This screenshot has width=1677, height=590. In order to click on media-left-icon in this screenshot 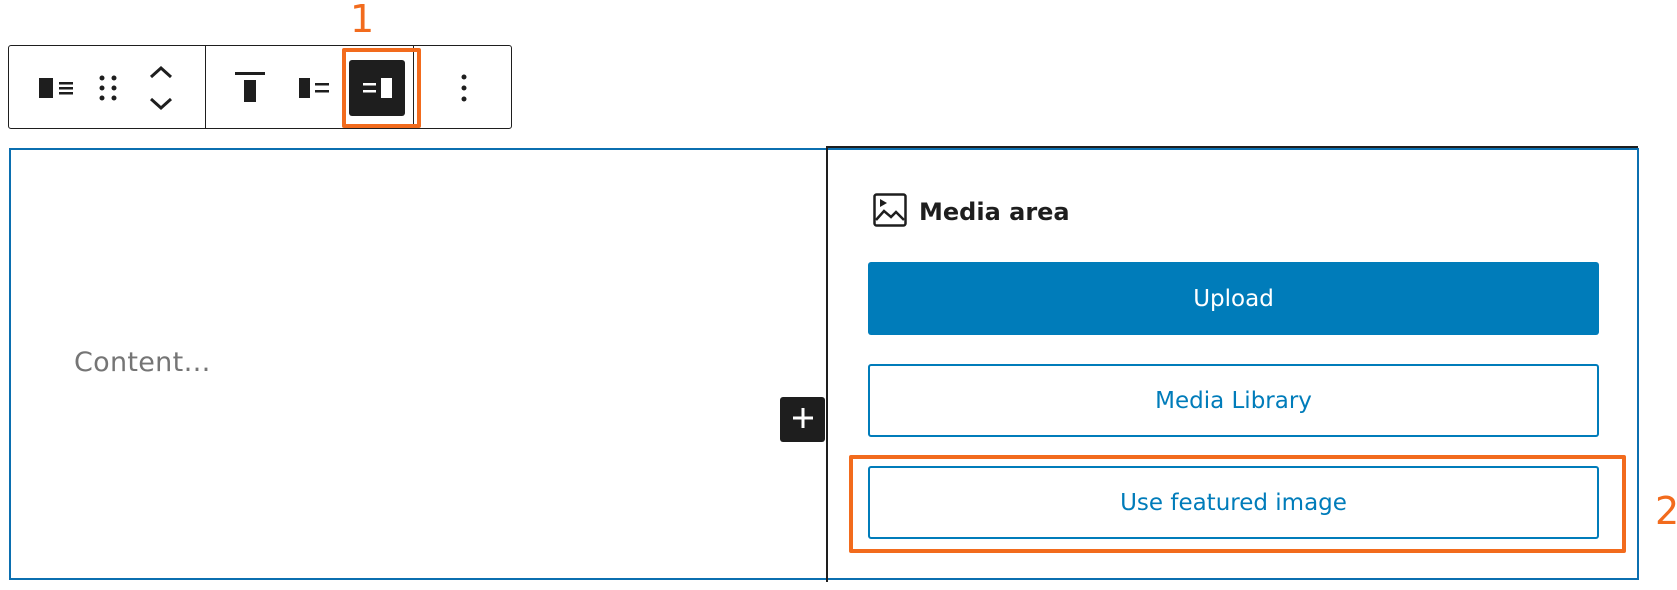, I will do `click(315, 88)`.